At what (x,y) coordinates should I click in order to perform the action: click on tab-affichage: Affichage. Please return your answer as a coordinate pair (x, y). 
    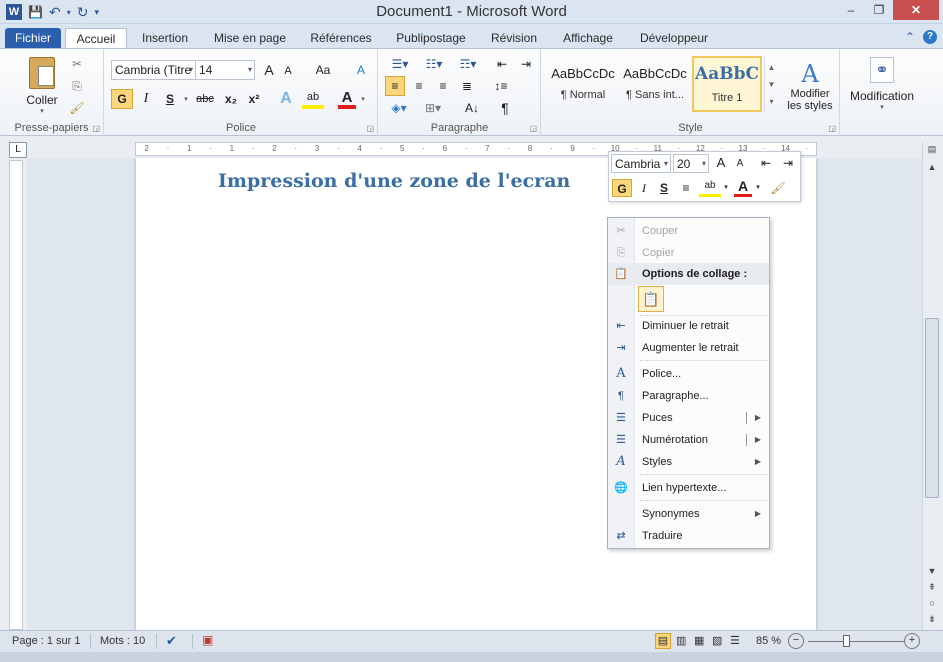
    Looking at the image, I should click on (588, 38).